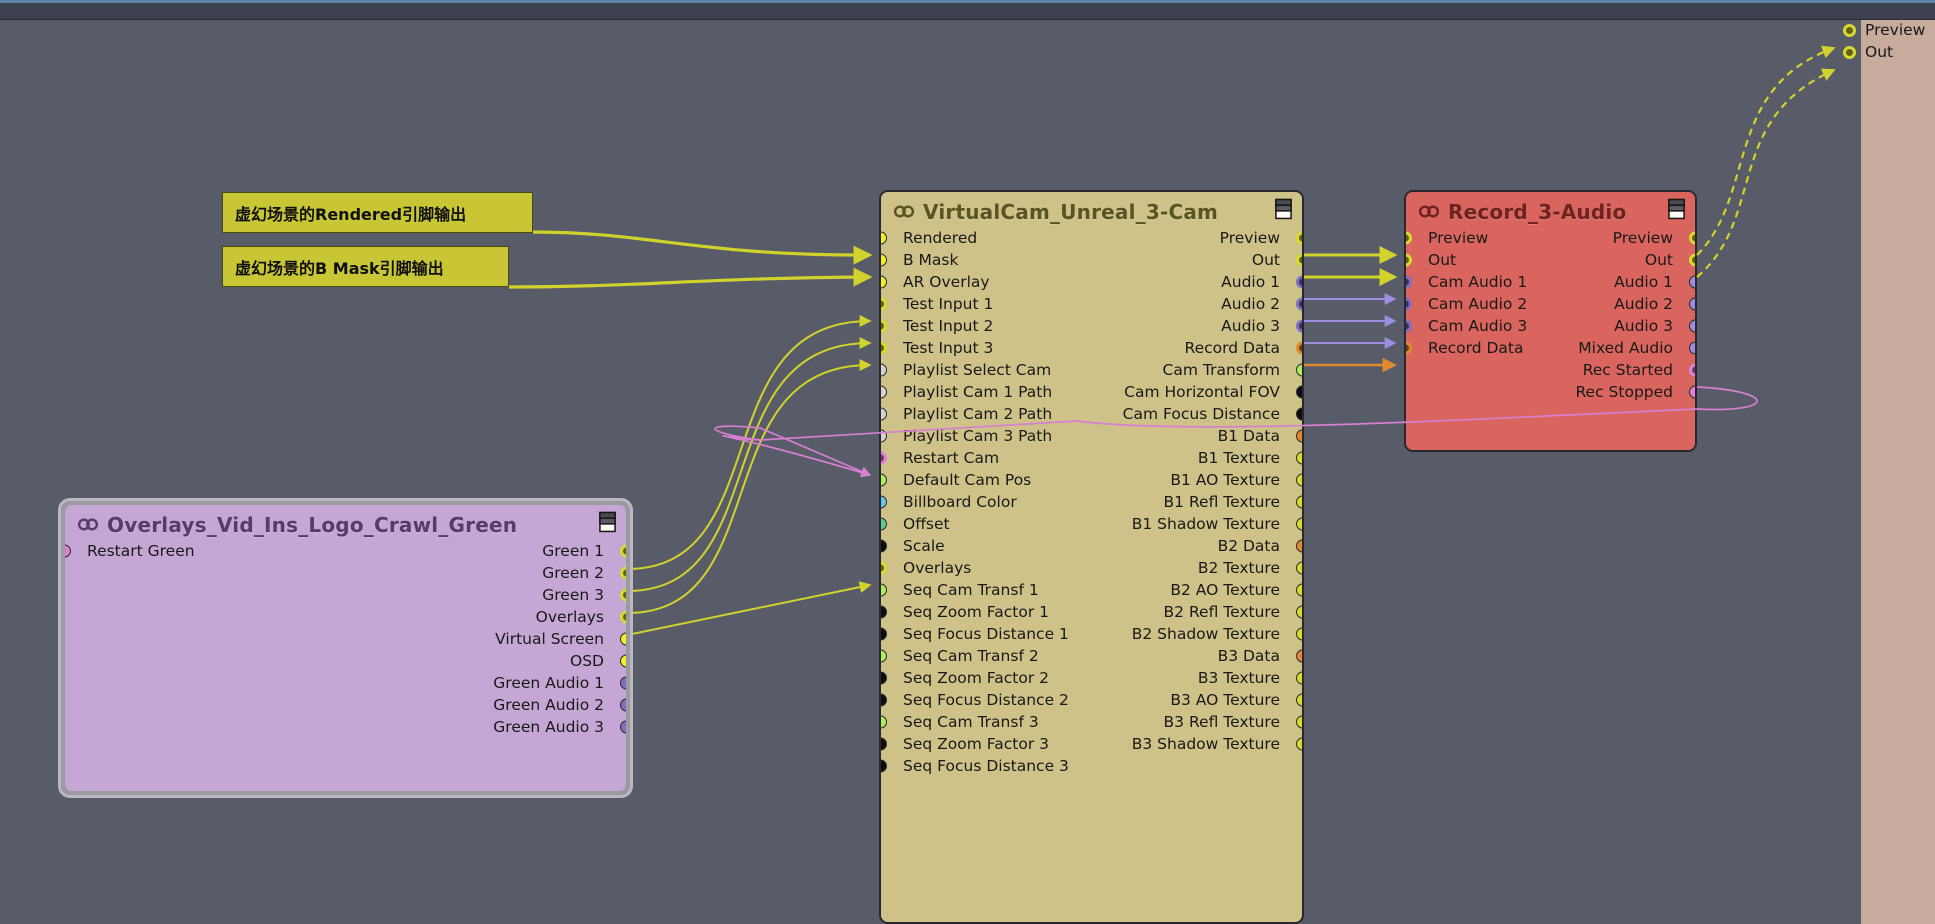 This screenshot has height=924, width=1935. What do you see at coordinates (1895, 30) in the screenshot?
I see `free-port-label: Preview` at bounding box center [1895, 30].